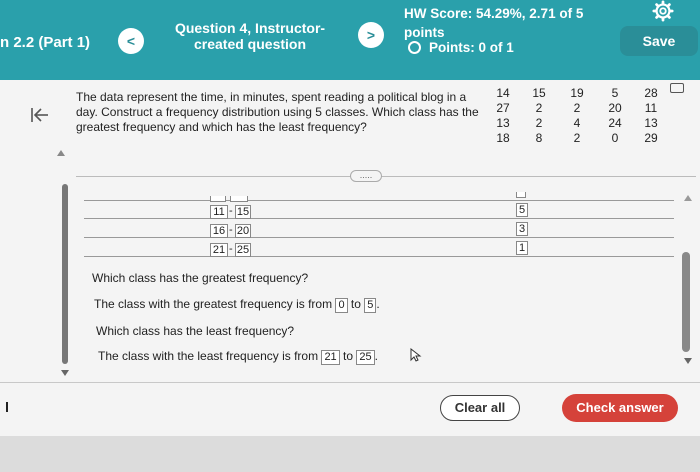 The image size is (700, 472). I want to click on class-upper-limit-input: 20, so click(243, 231).